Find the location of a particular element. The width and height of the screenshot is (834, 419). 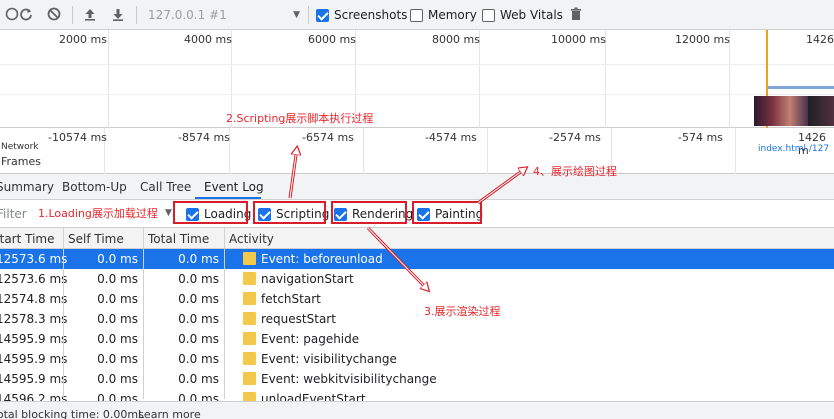

clear-icon is located at coordinates (54, 15).